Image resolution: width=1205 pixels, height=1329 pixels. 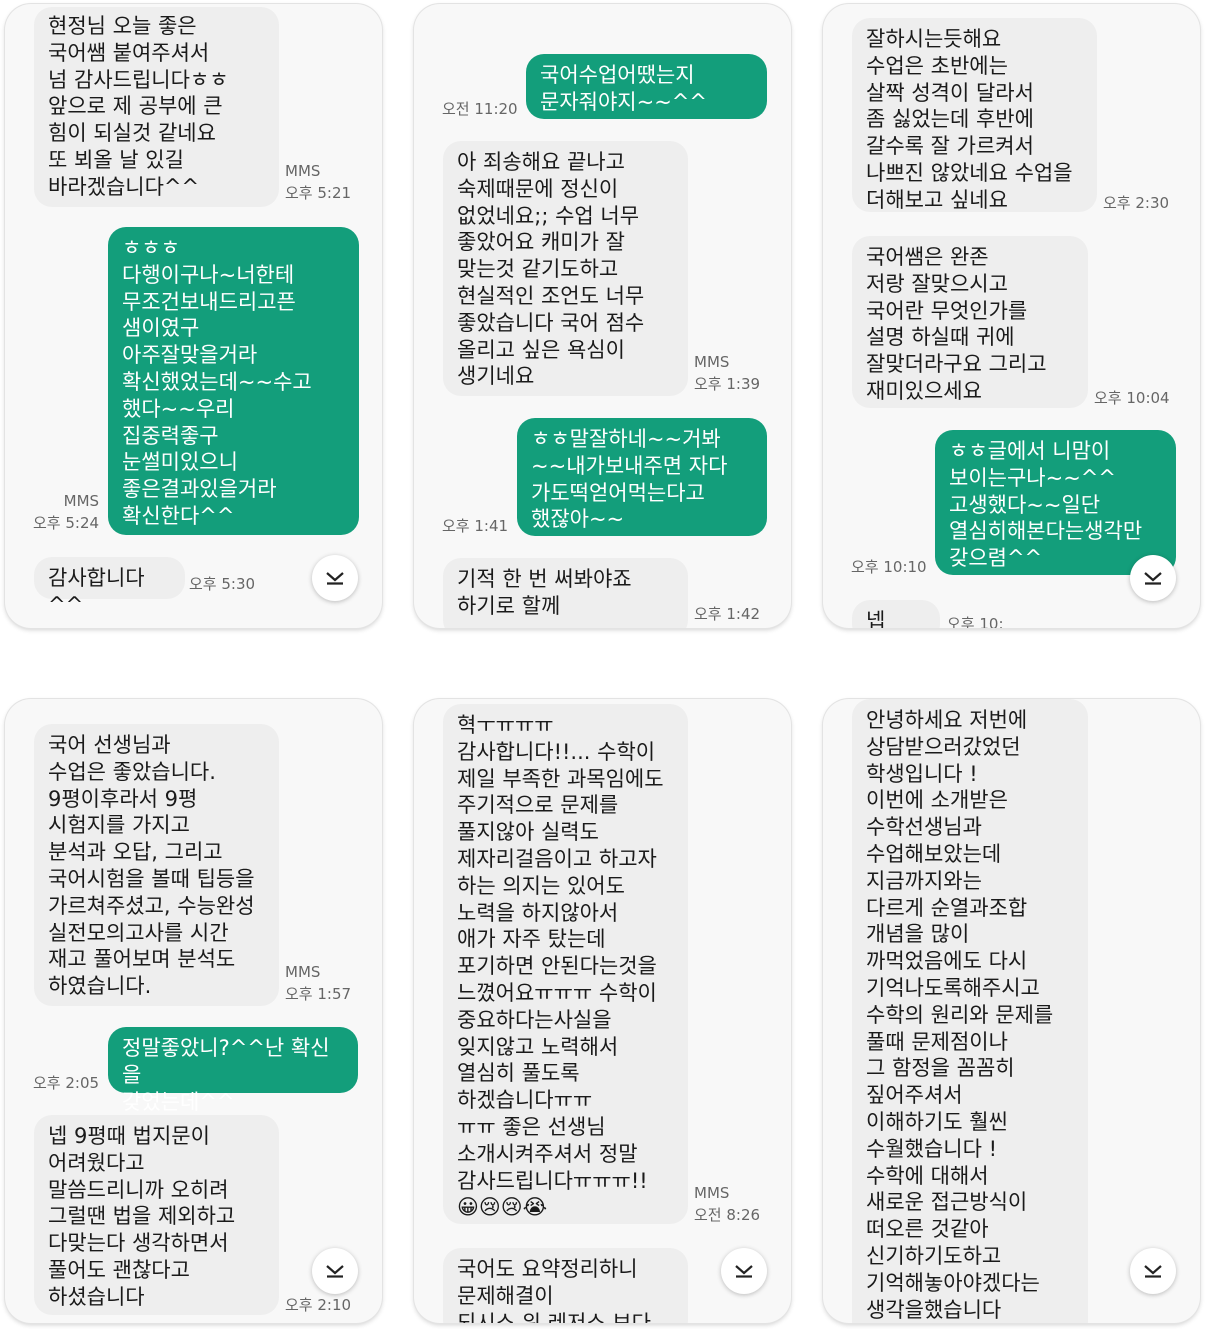 What do you see at coordinates (727, 614) in the screenshot?
I see `message-meta: 오후 1:42` at bounding box center [727, 614].